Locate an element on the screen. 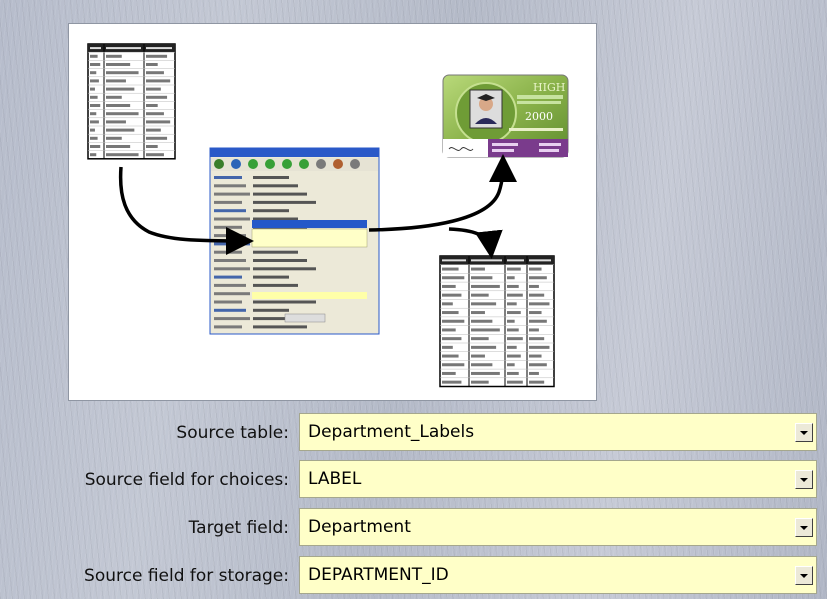 The width and height of the screenshot is (827, 599). card-title: HIGH is located at coordinates (549, 87).